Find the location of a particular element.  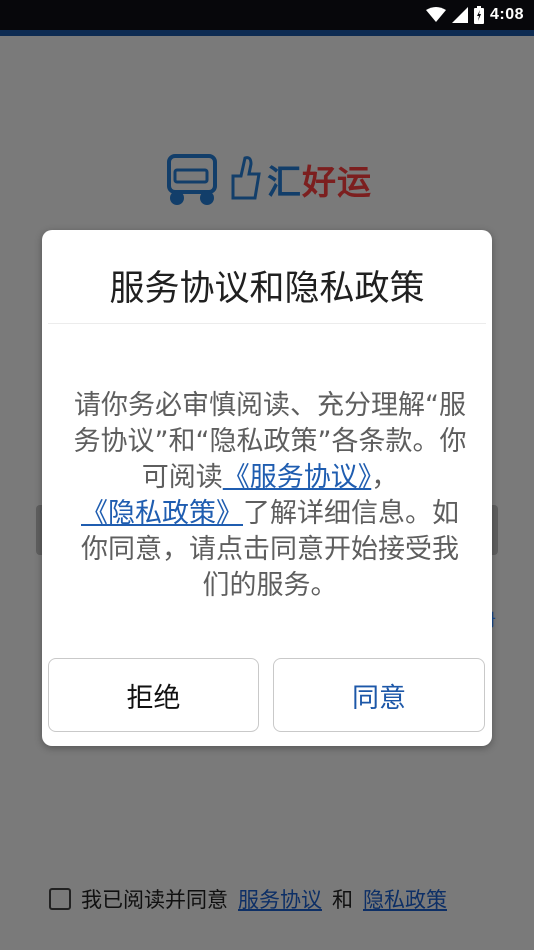

battery-icon is located at coordinates (478, 15).